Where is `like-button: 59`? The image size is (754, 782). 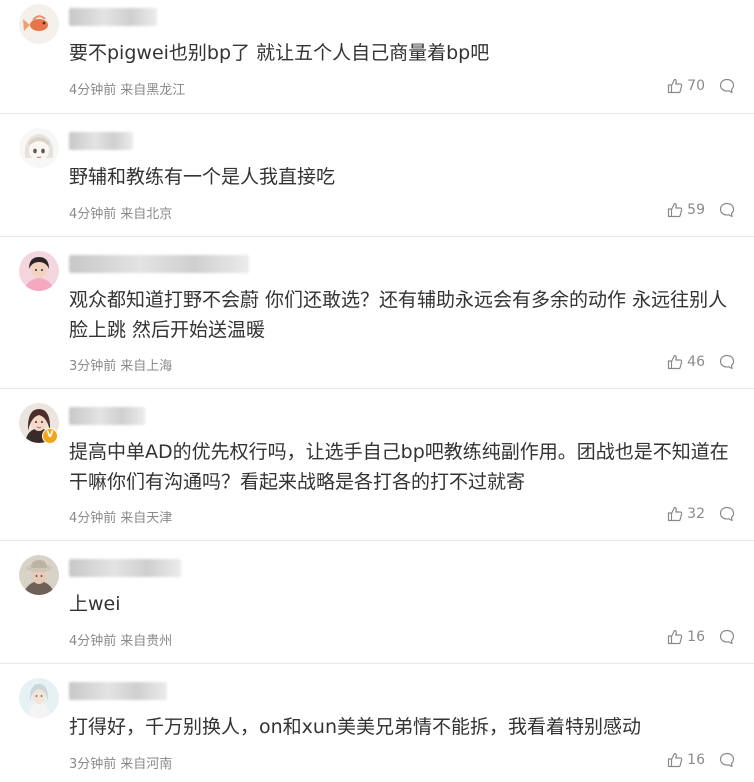 like-button: 59 is located at coordinates (686, 210).